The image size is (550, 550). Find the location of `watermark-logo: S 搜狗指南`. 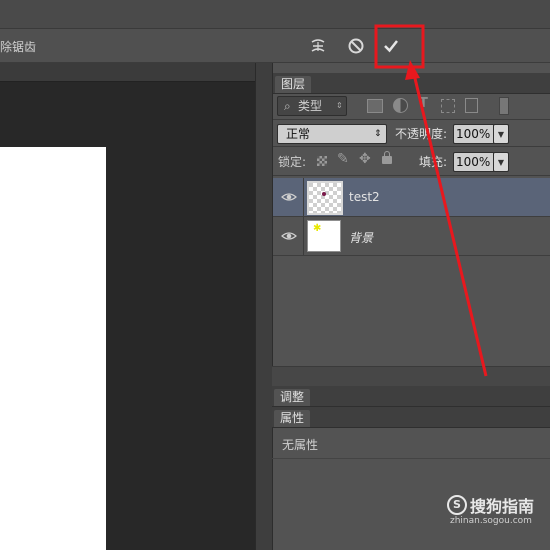

watermark-logo: S 搜狗指南 is located at coordinates (490, 505).